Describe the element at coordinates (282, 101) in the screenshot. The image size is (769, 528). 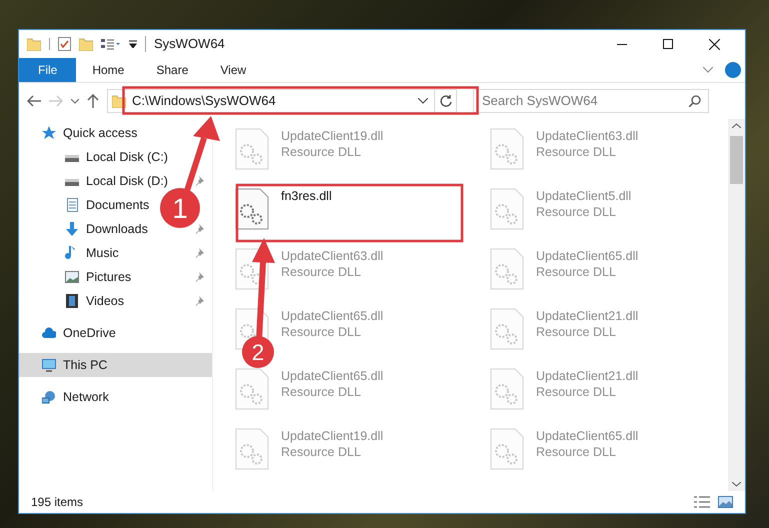
I see `address-bar: C:\Windows\SysWOW64` at that location.